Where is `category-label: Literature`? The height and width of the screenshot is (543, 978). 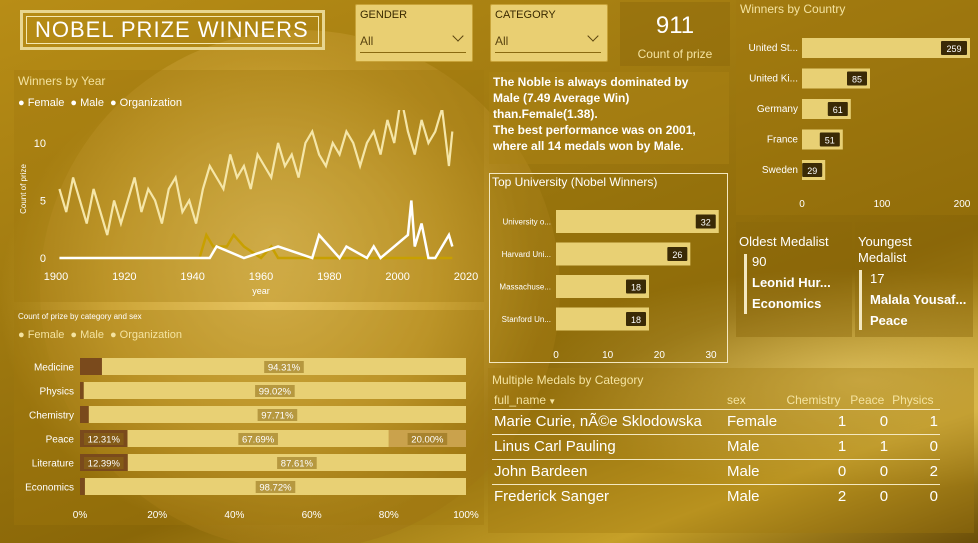 category-label: Literature is located at coordinates (53, 464).